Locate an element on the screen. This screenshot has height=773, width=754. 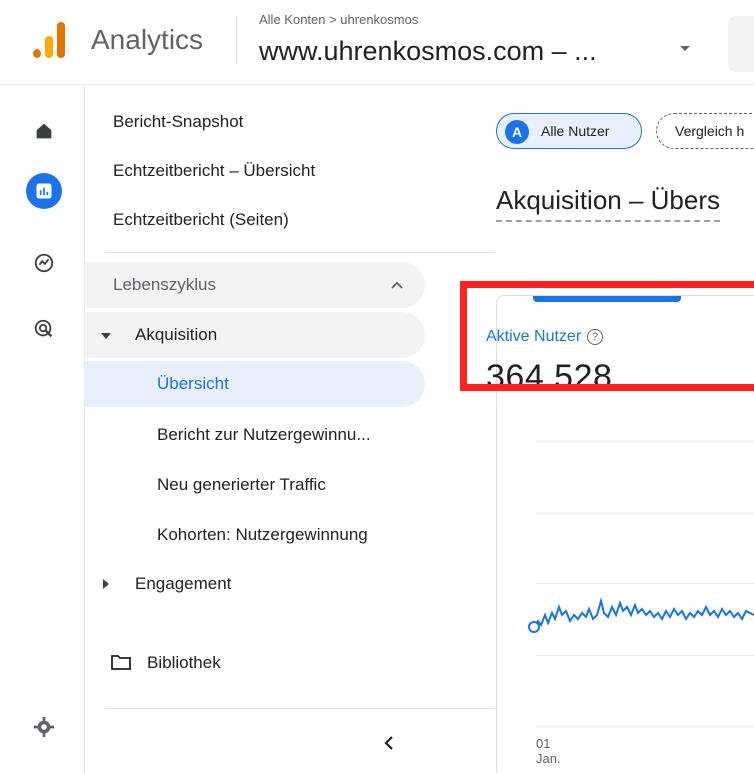
nav-item-overview: Übersicht is located at coordinates (255, 384).